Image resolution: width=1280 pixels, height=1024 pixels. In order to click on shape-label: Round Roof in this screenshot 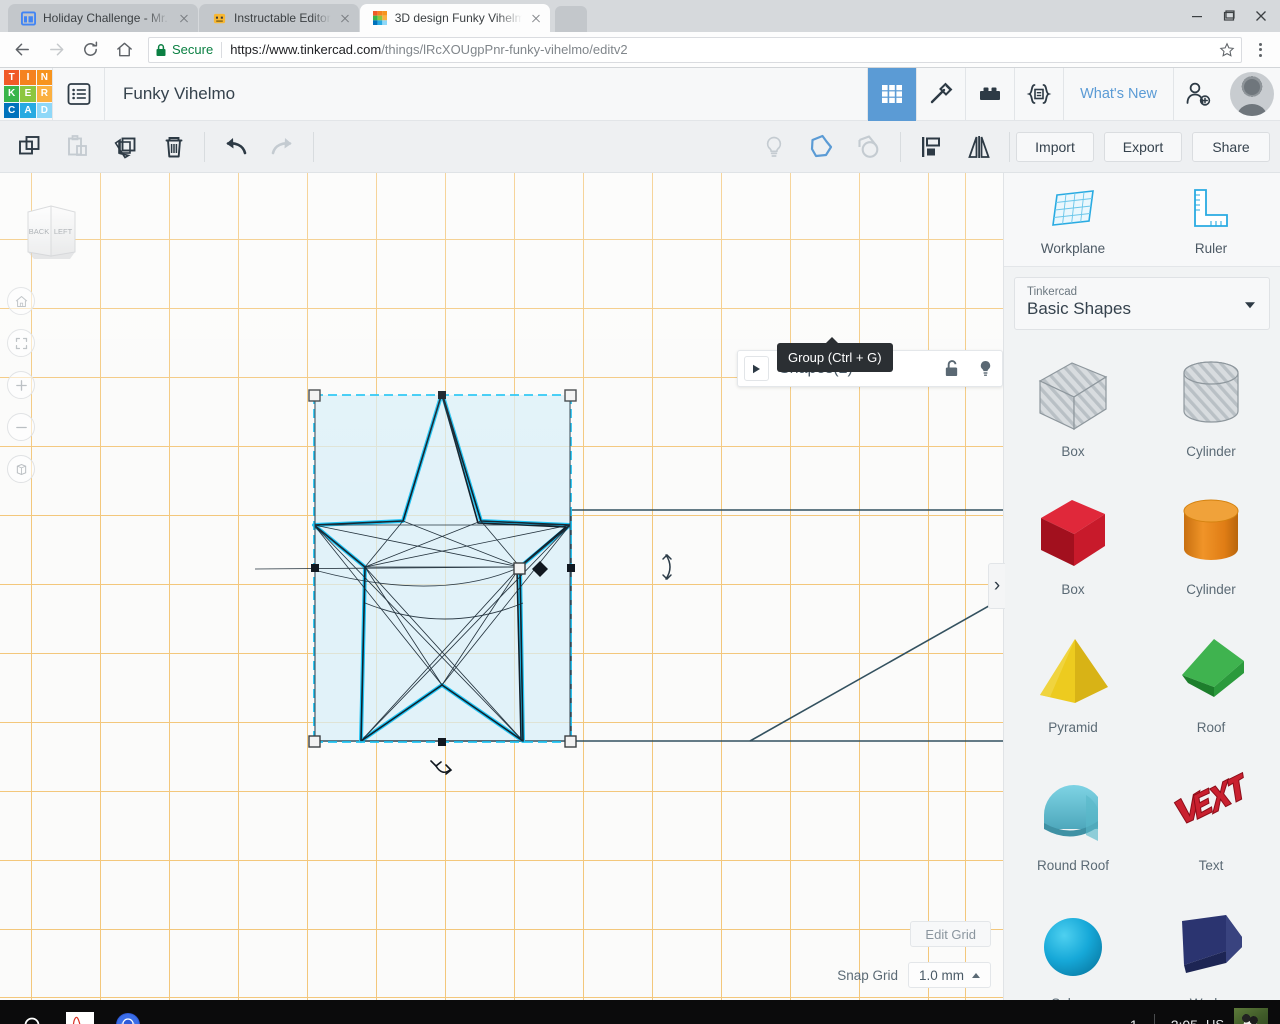, I will do `click(1073, 865)`.